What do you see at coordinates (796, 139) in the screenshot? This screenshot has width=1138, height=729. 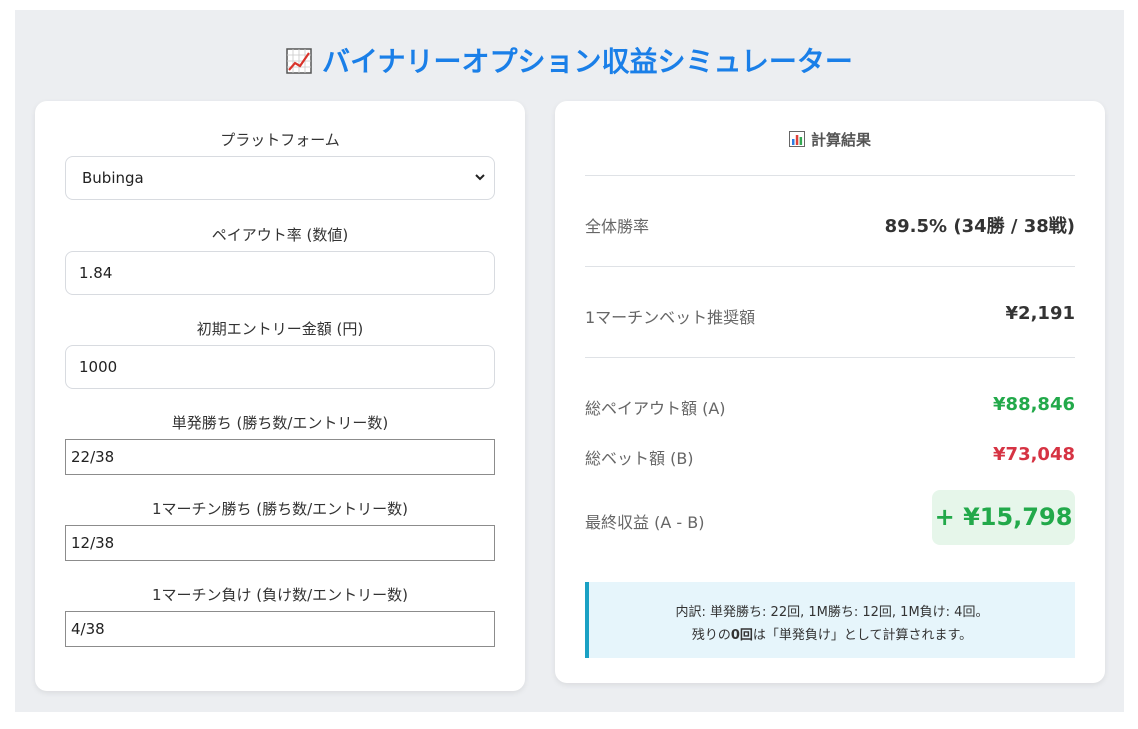 I see `bar-chart-icon` at bounding box center [796, 139].